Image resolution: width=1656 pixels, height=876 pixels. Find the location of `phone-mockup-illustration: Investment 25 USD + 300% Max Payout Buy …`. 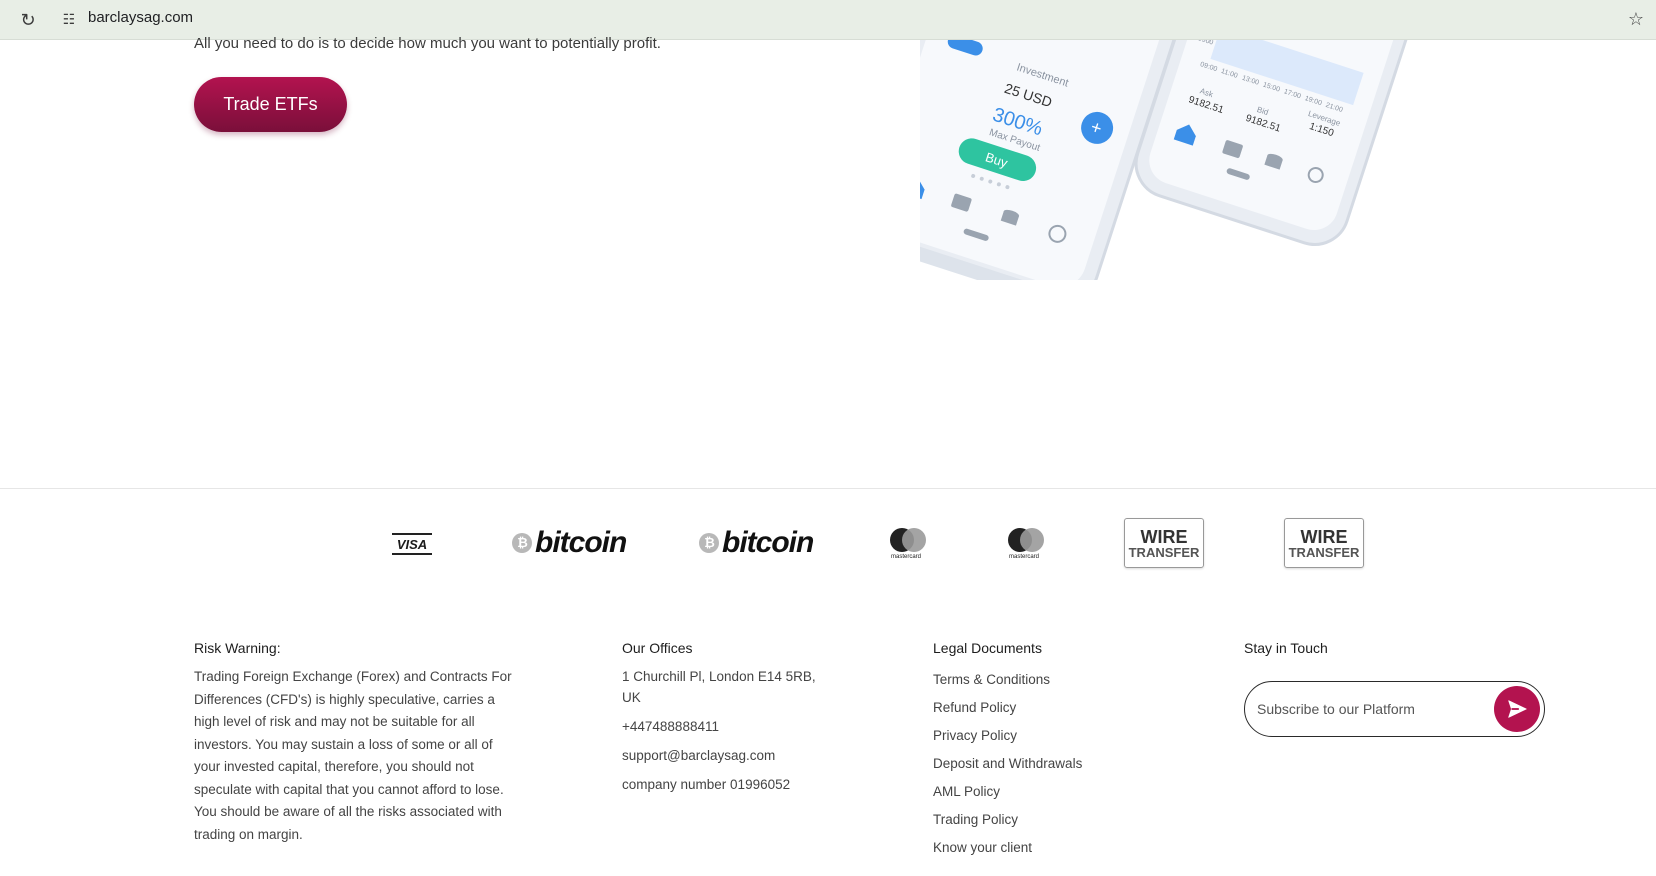

phone-mockup-illustration: Investment 25 USD + 300% Max Payout Buy … is located at coordinates (1200, 160).